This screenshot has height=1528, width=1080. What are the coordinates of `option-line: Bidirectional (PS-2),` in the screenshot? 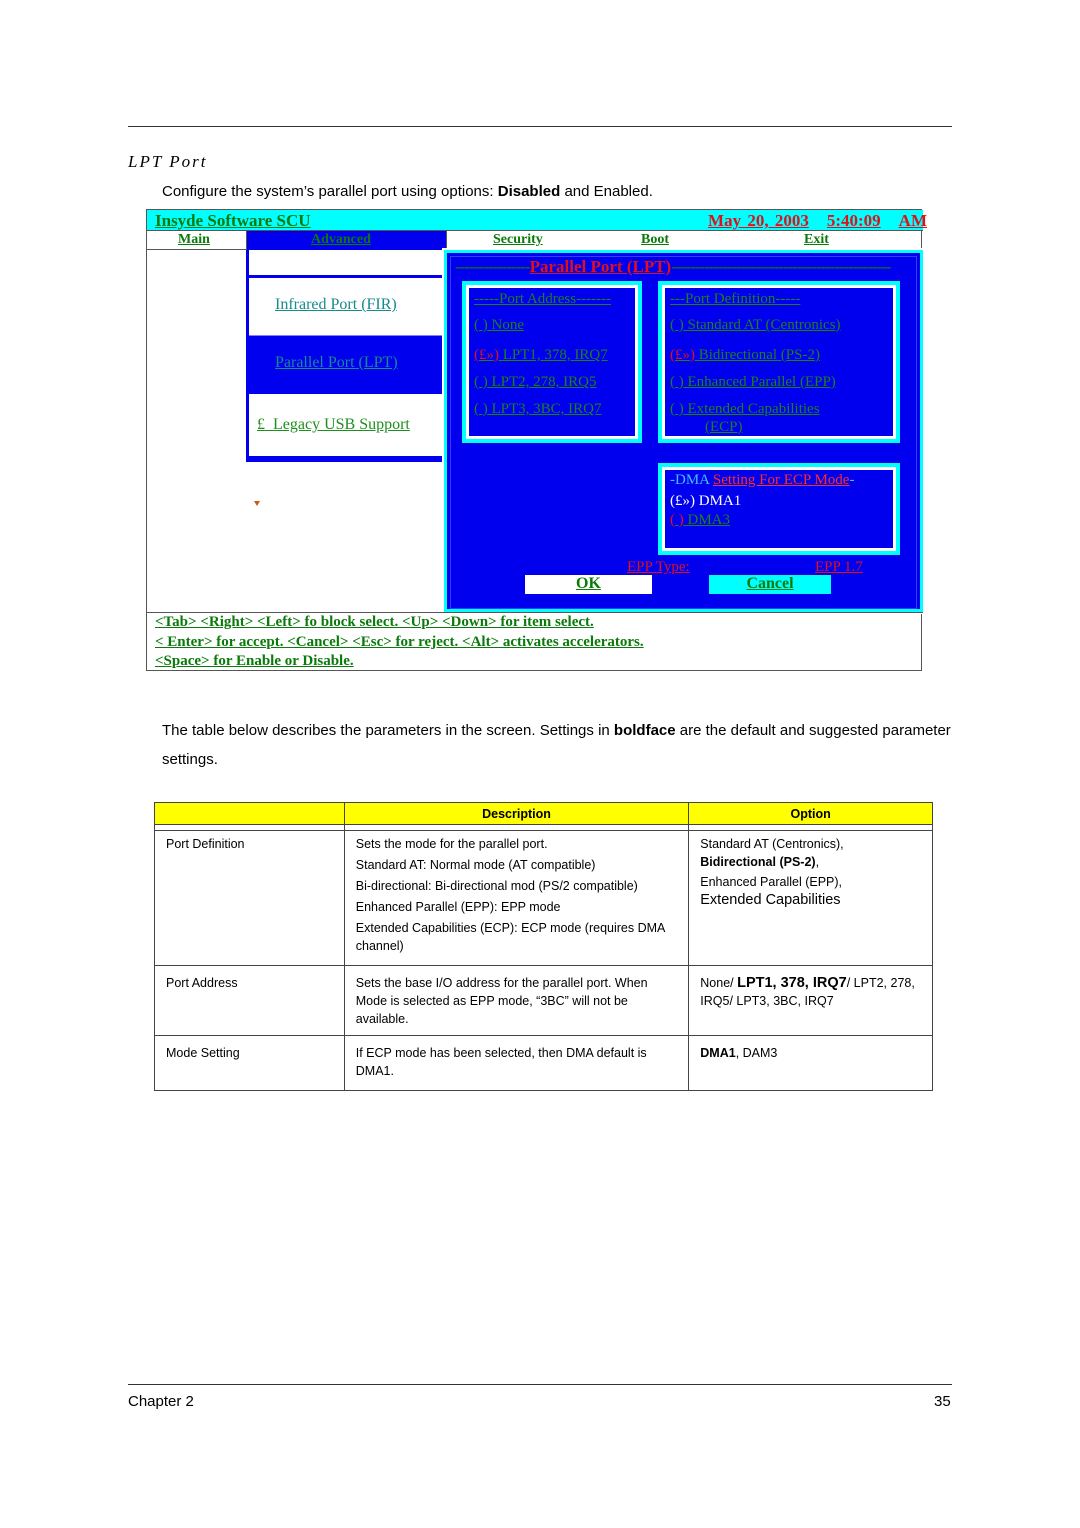 It's located at (811, 862).